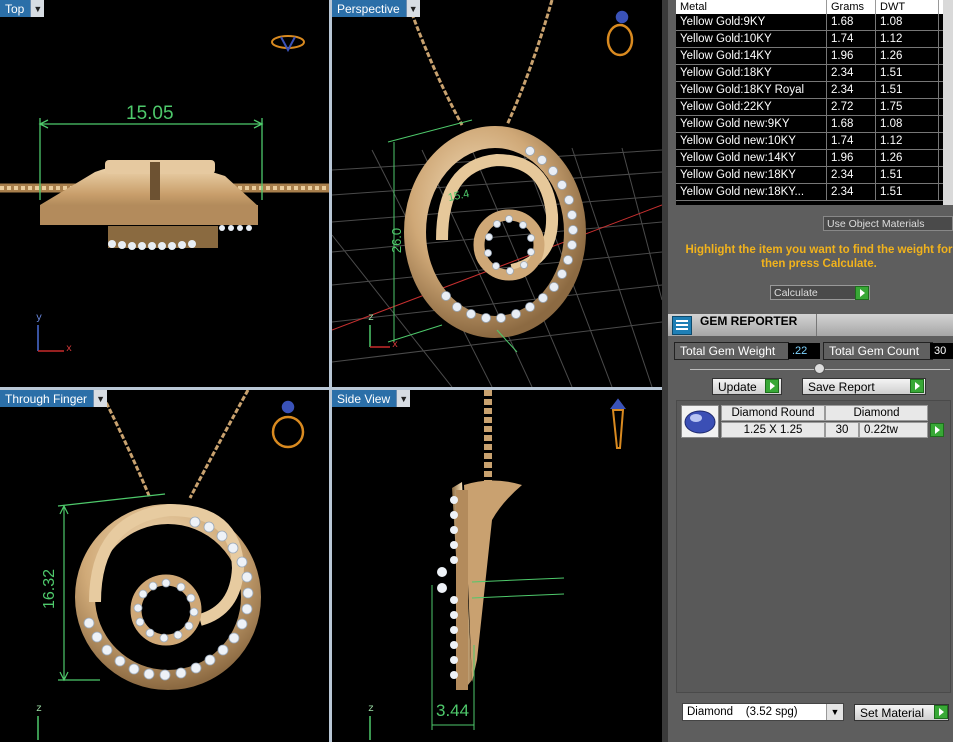 The height and width of the screenshot is (742, 953). What do you see at coordinates (751, 22) in the screenshot?
I see `table-cell: Yellow Gold:9KY` at bounding box center [751, 22].